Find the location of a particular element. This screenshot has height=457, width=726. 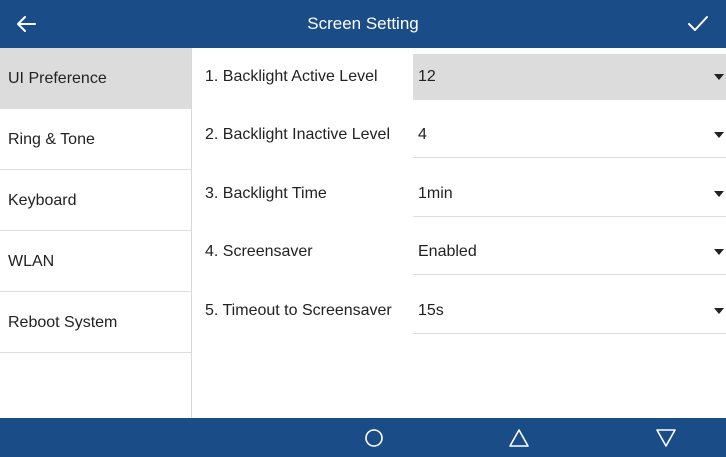

sidebar-item-reboot-system: Reboot System is located at coordinates (95, 322).